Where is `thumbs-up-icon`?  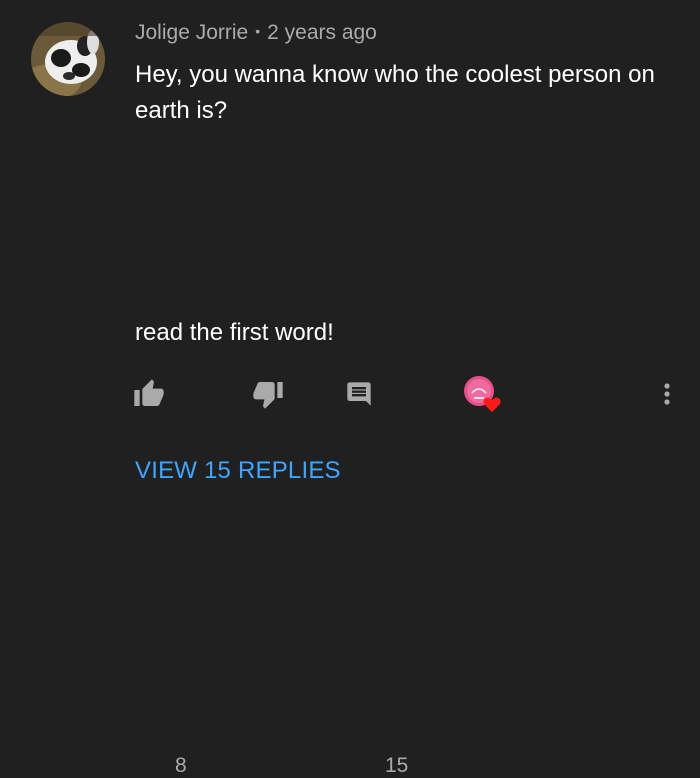
thumbs-up-icon is located at coordinates (149, 394).